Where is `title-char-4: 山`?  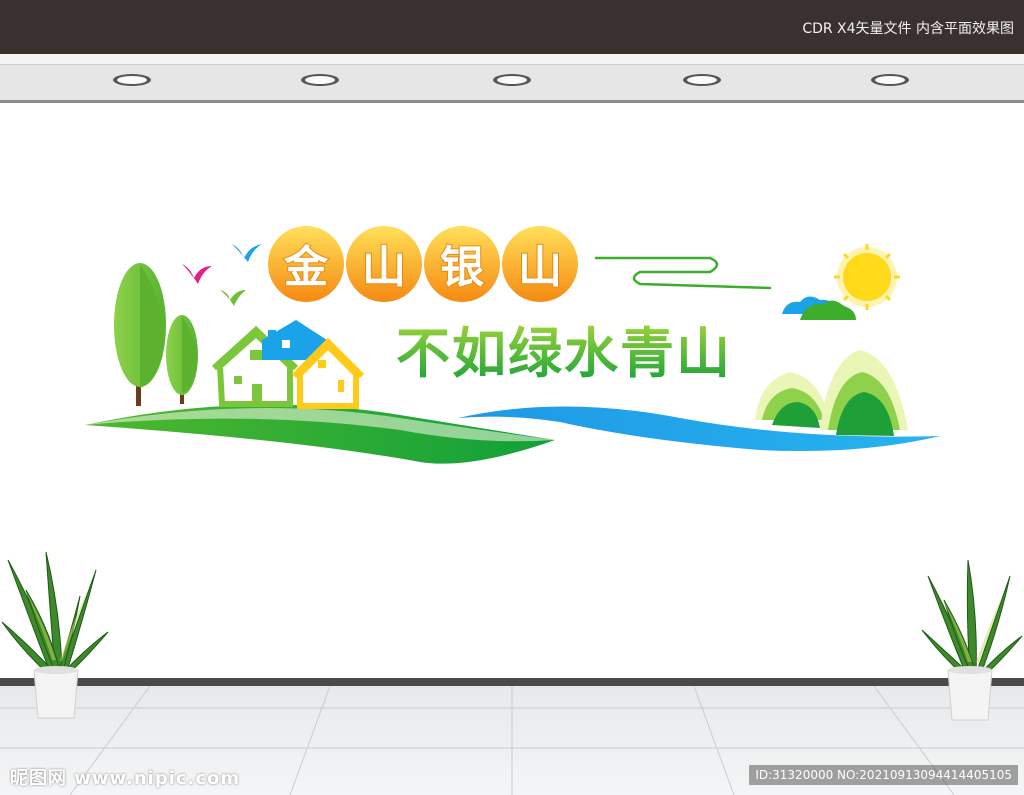 title-char-4: 山 is located at coordinates (540, 267).